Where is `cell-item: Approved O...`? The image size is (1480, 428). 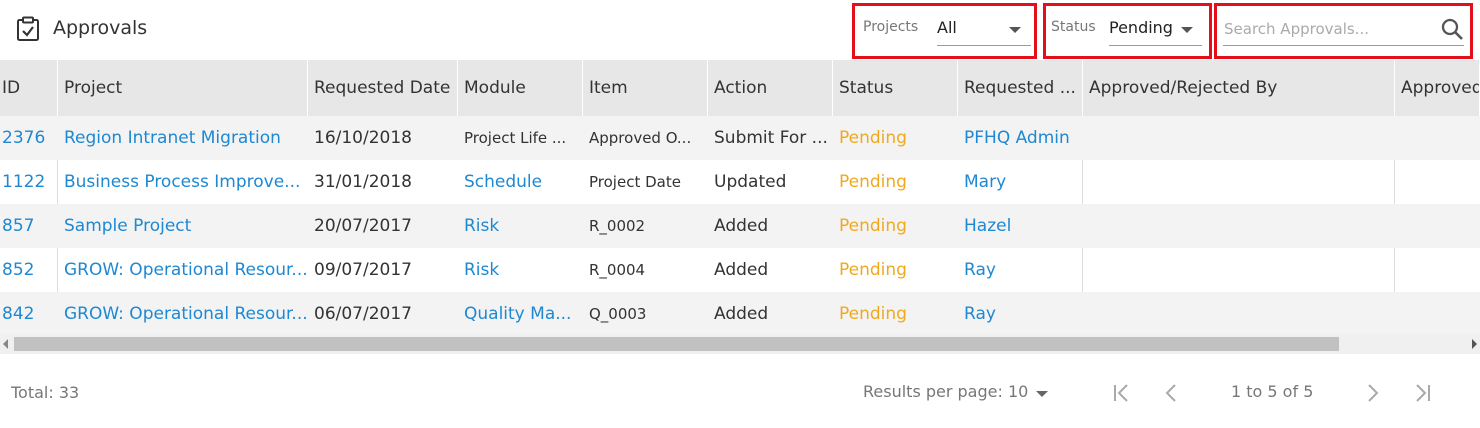 cell-item: Approved O... is located at coordinates (640, 138).